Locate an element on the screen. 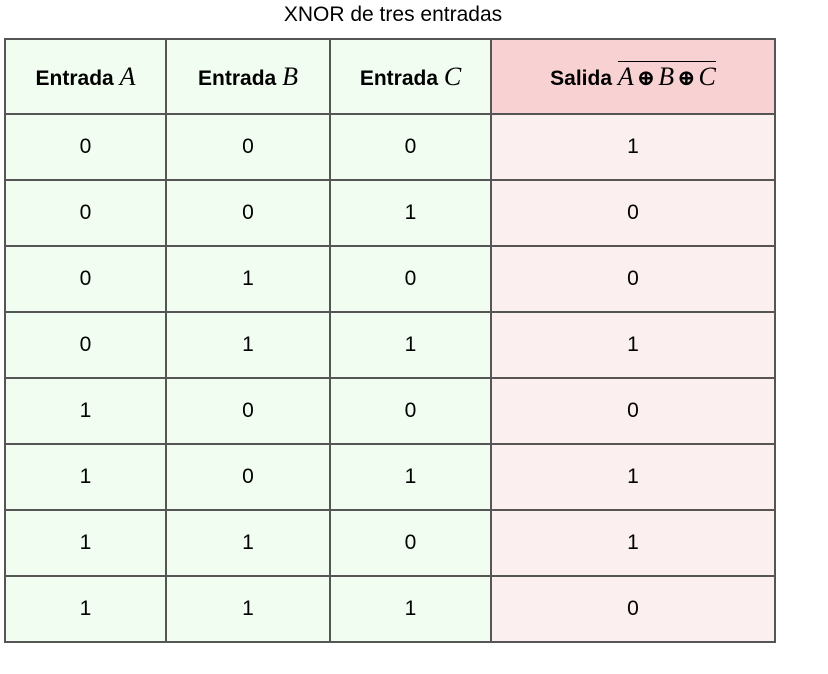  variable-c: C is located at coordinates (452, 76).